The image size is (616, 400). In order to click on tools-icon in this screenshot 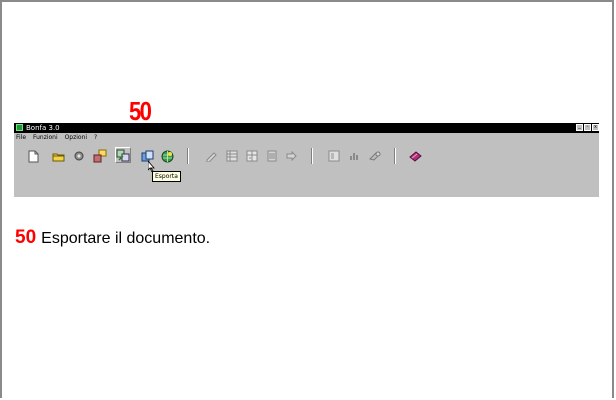, I will do `click(375, 156)`.